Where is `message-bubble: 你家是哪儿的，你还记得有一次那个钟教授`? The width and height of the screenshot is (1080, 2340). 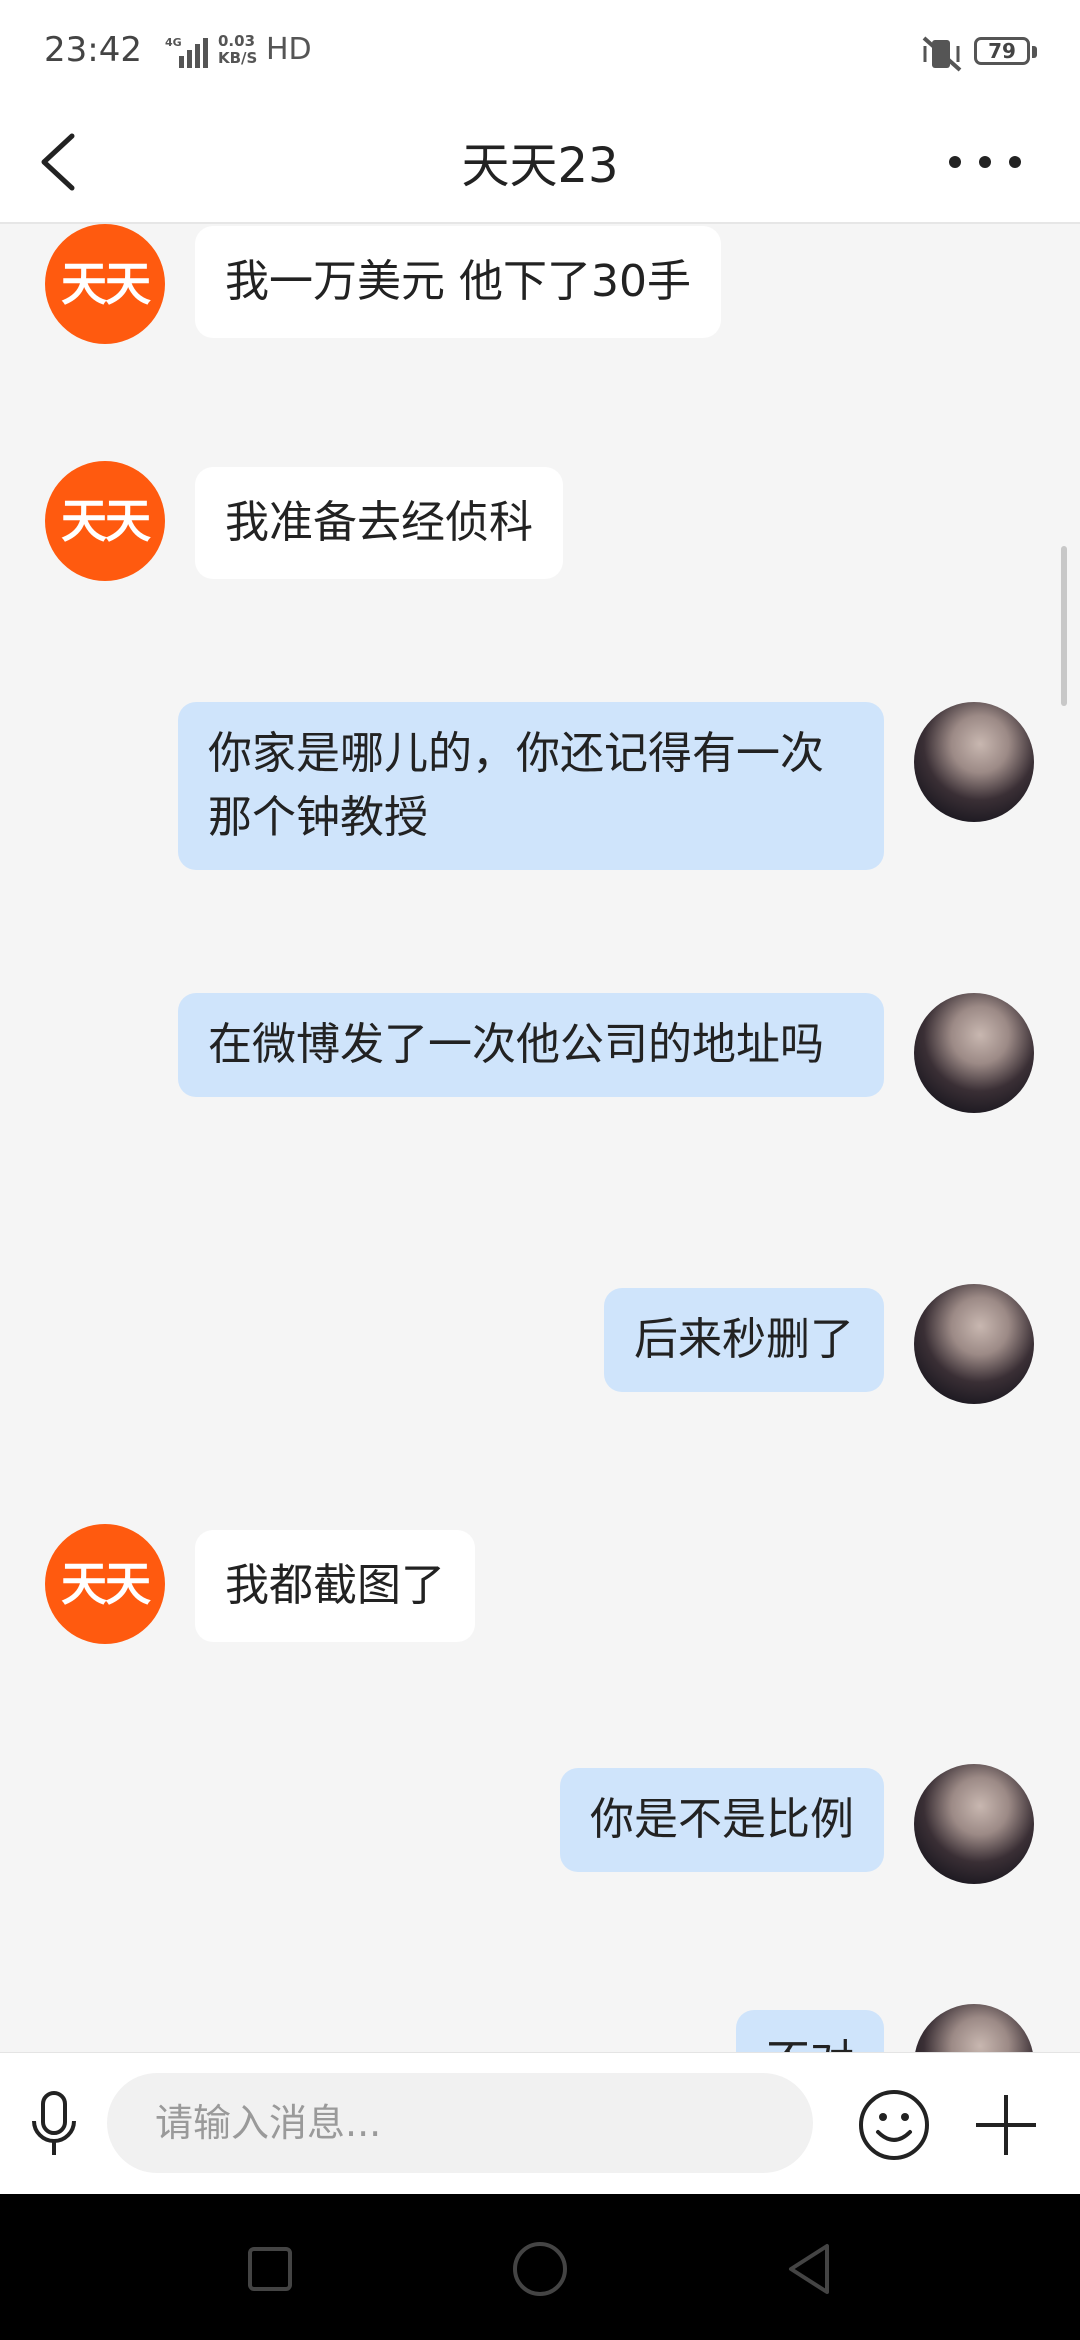
message-bubble: 你家是哪儿的，你还记得有一次那个钟教授 is located at coordinates (531, 786).